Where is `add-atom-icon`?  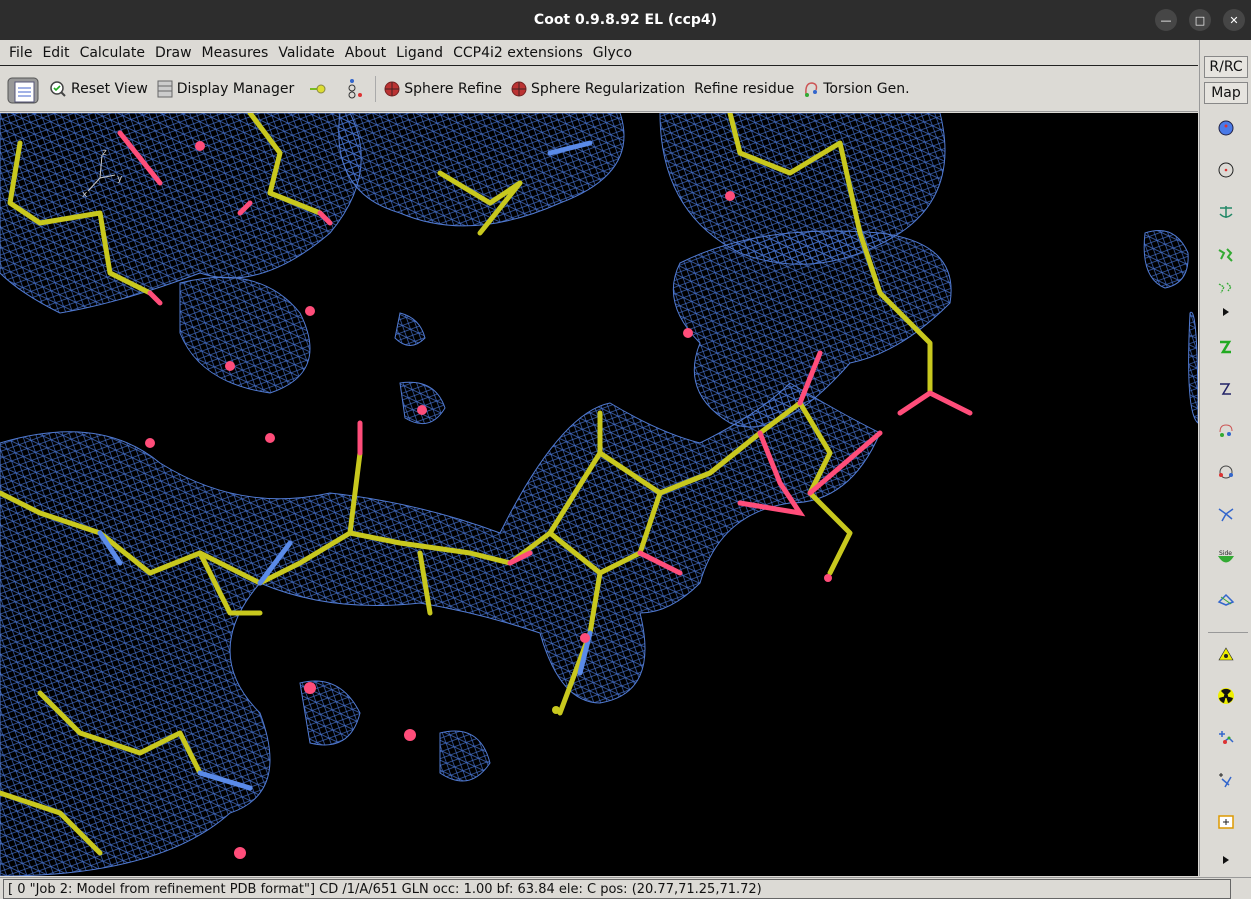
add-atom-icon is located at coordinates (1226, 738).